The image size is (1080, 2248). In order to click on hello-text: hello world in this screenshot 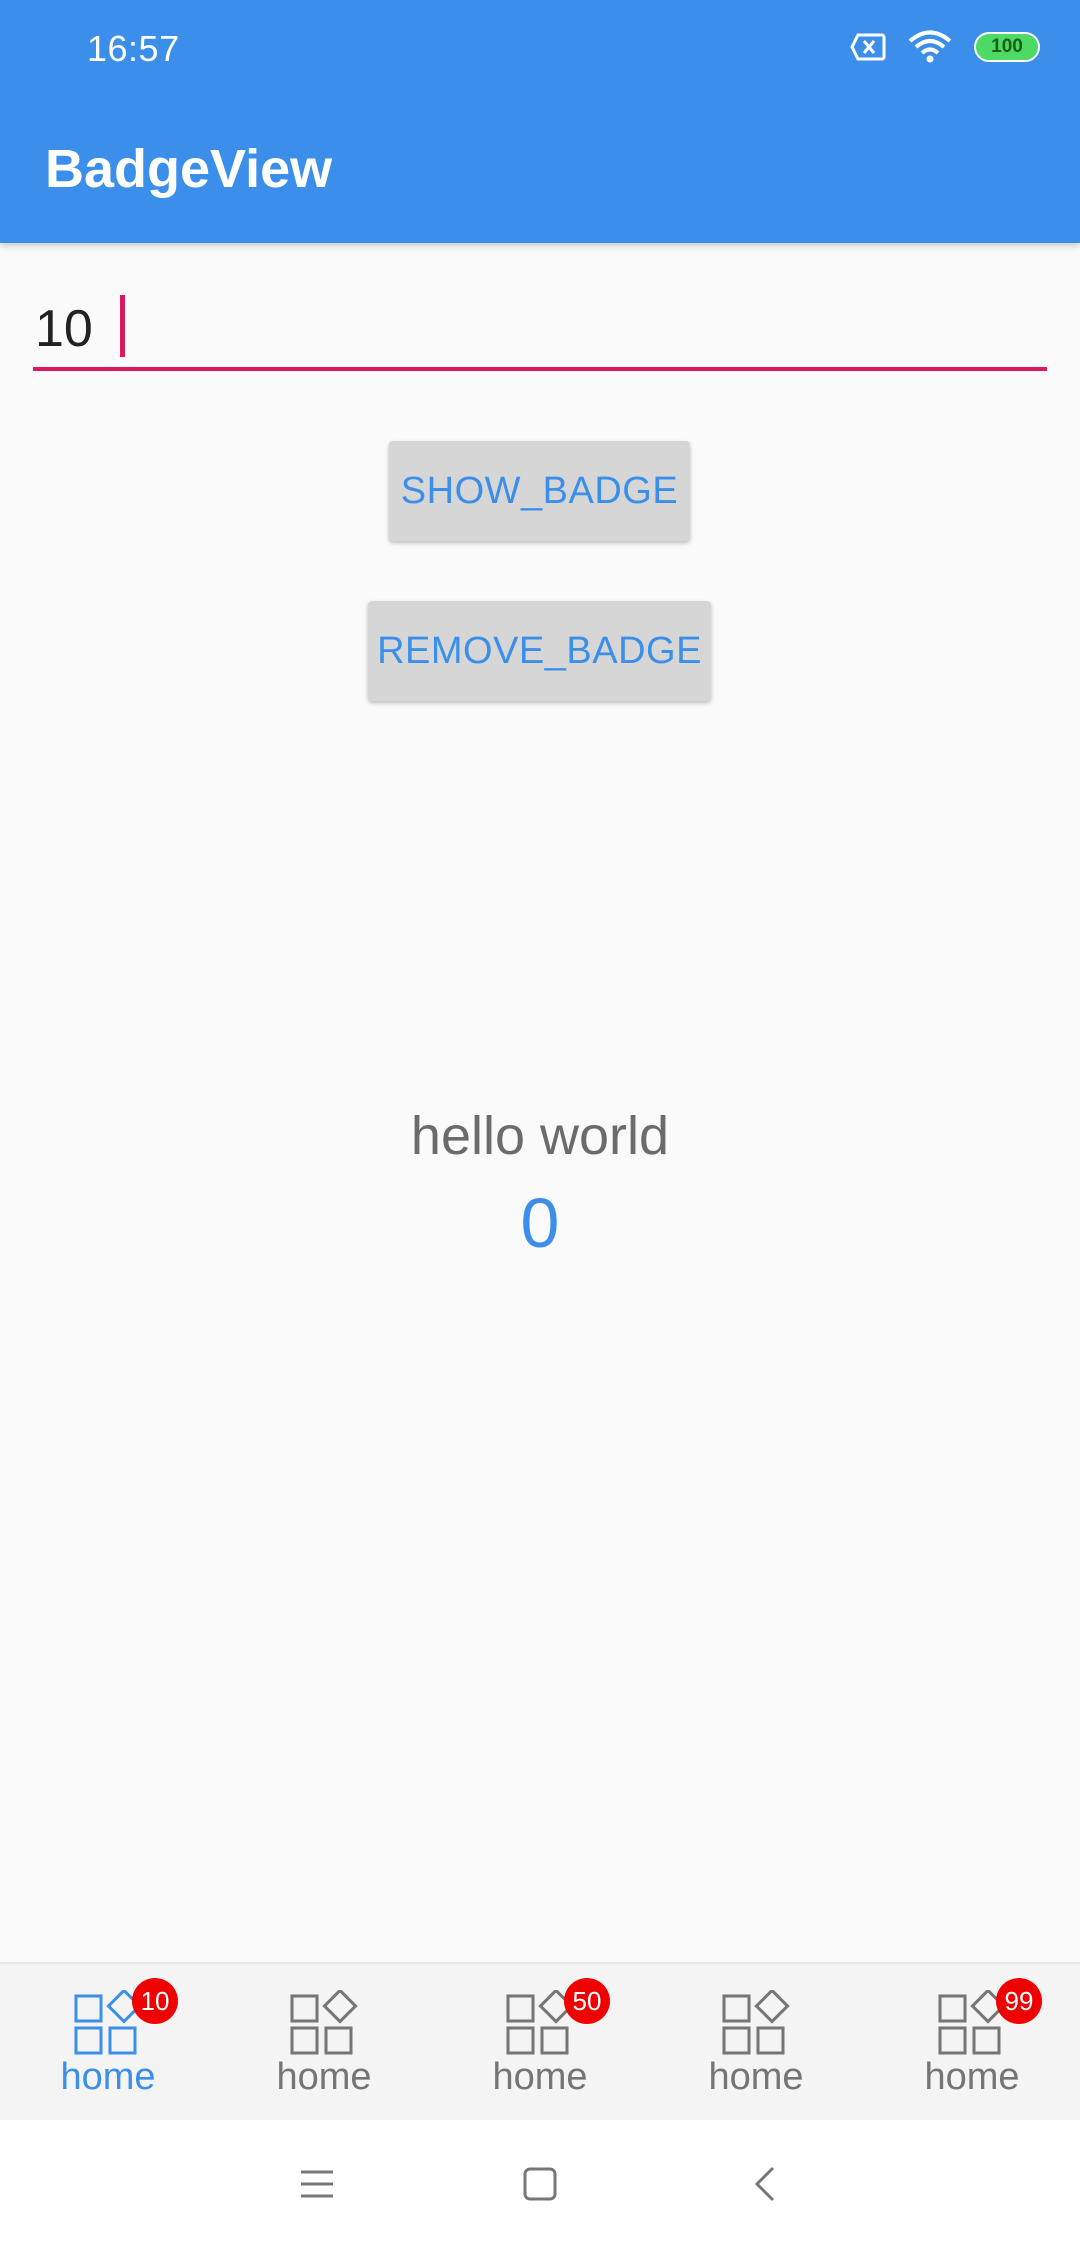, I will do `click(540, 1136)`.